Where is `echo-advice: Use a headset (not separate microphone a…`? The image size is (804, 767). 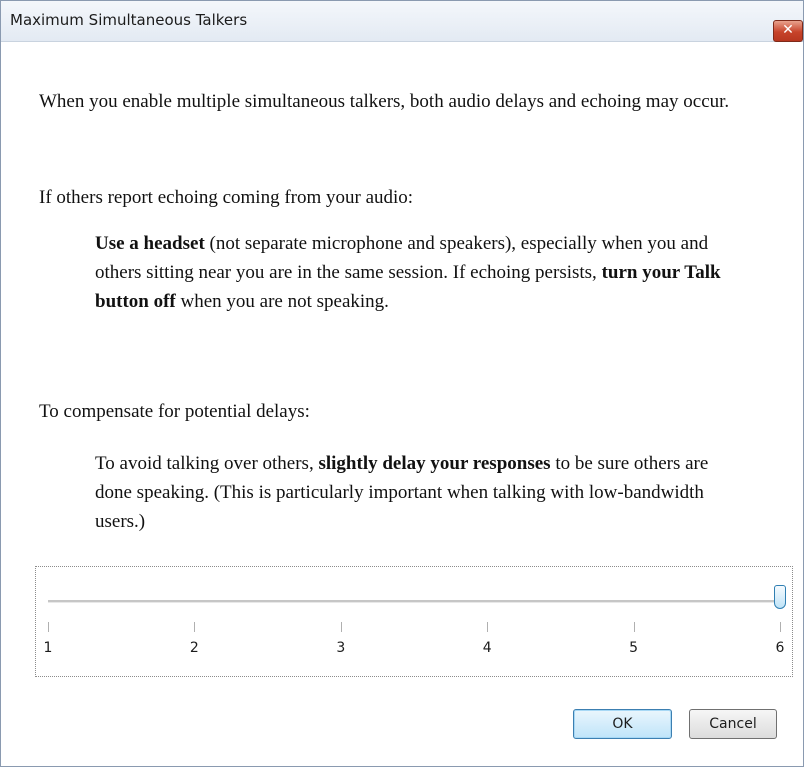
echo-advice: Use a headset (not separate microphone a… is located at coordinates (415, 272).